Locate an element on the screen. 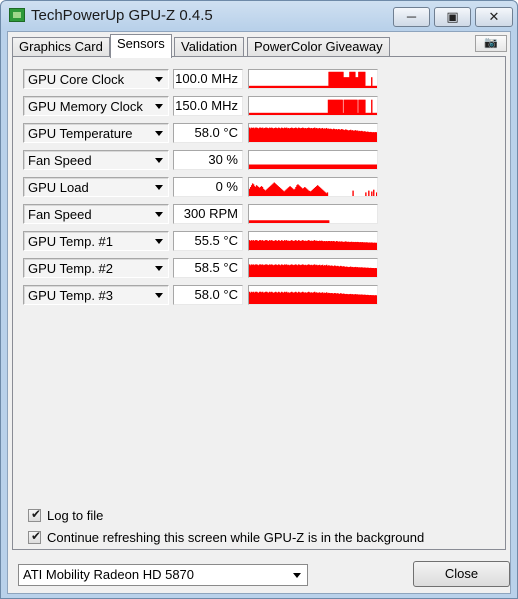 The width and height of the screenshot is (518, 599). sensor-select: GPU Load is located at coordinates (96, 187).